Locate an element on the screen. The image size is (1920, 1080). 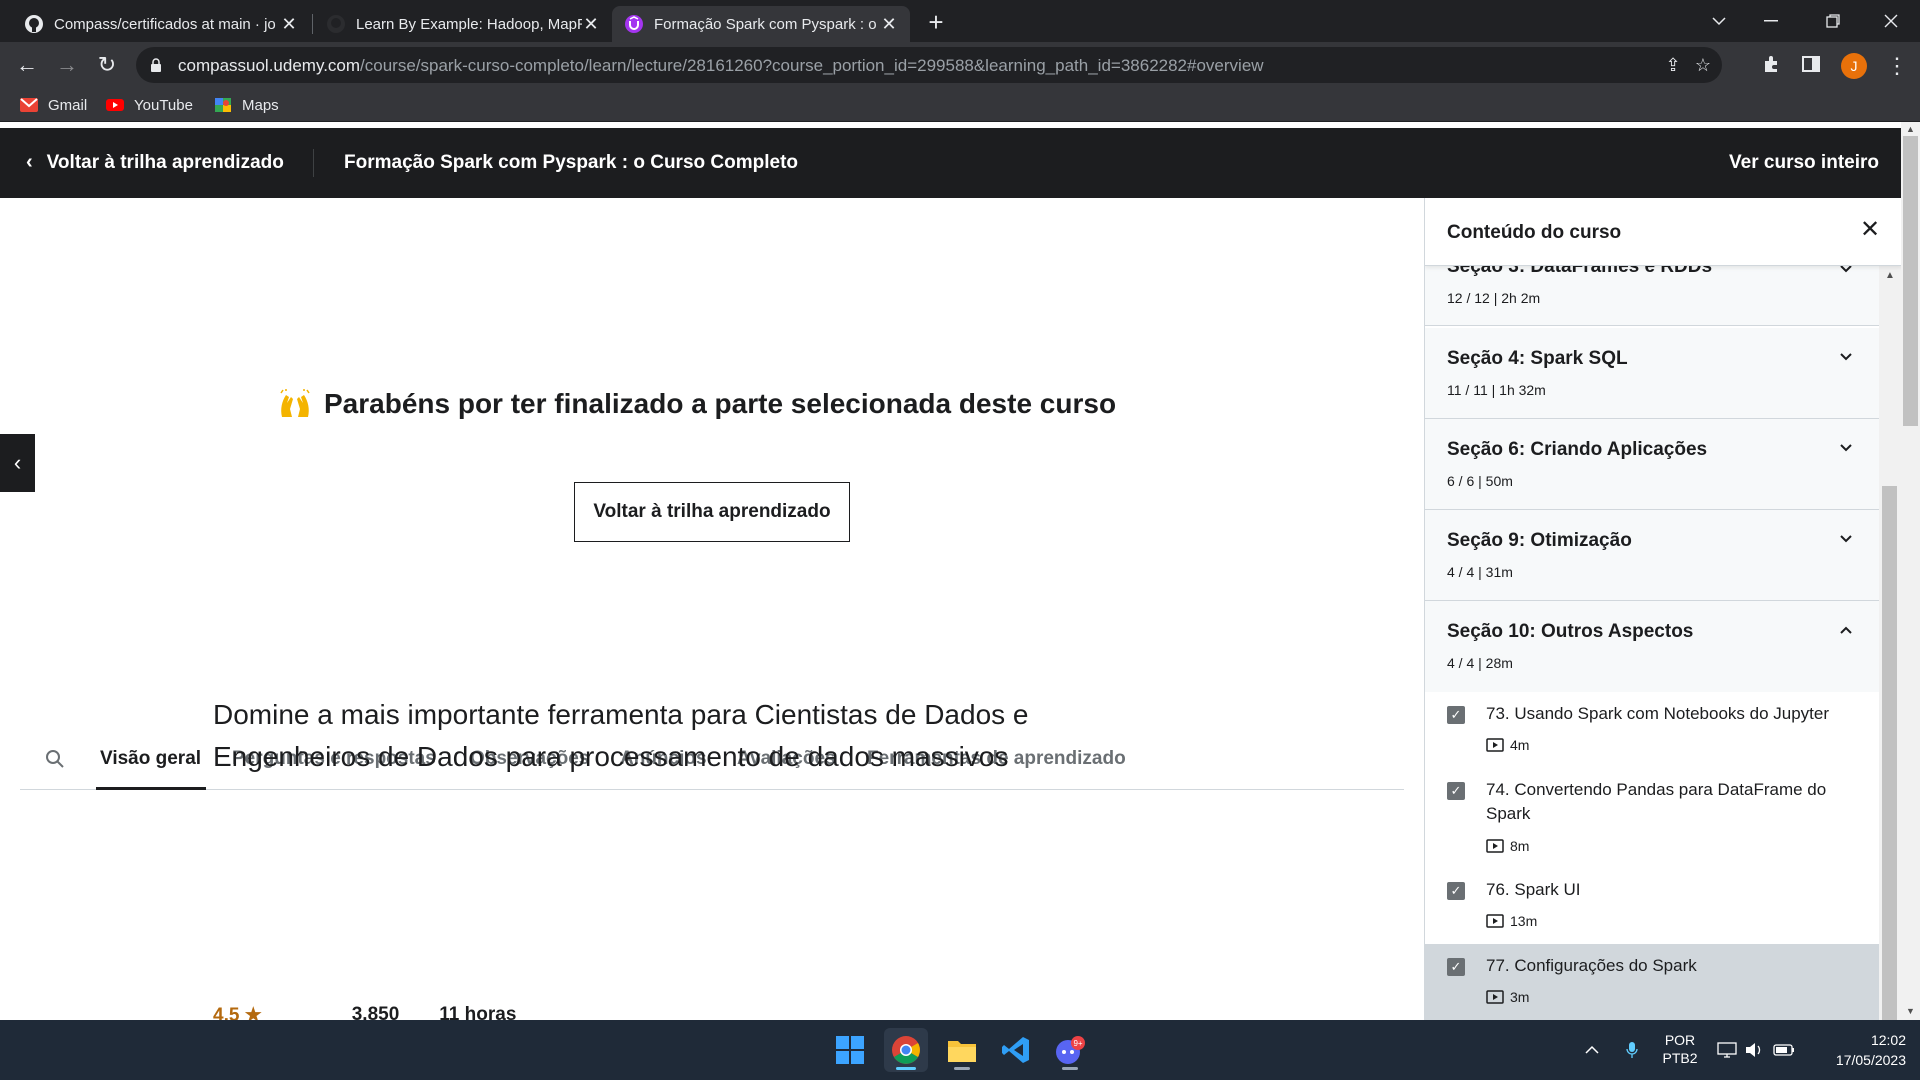
section-title: Seção 10: Outros Aspectos is located at coordinates (1570, 631).